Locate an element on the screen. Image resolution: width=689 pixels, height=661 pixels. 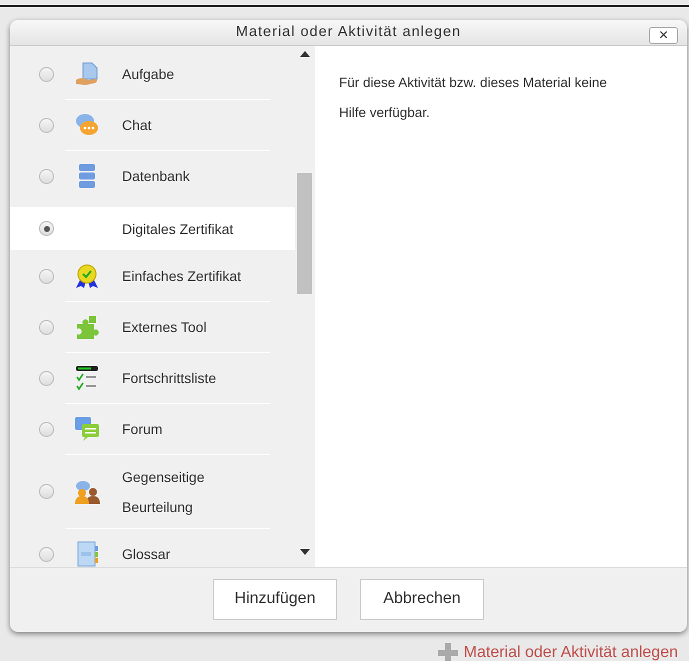
add-activity-link: Material oder Aktivität anlegen is located at coordinates (571, 651).